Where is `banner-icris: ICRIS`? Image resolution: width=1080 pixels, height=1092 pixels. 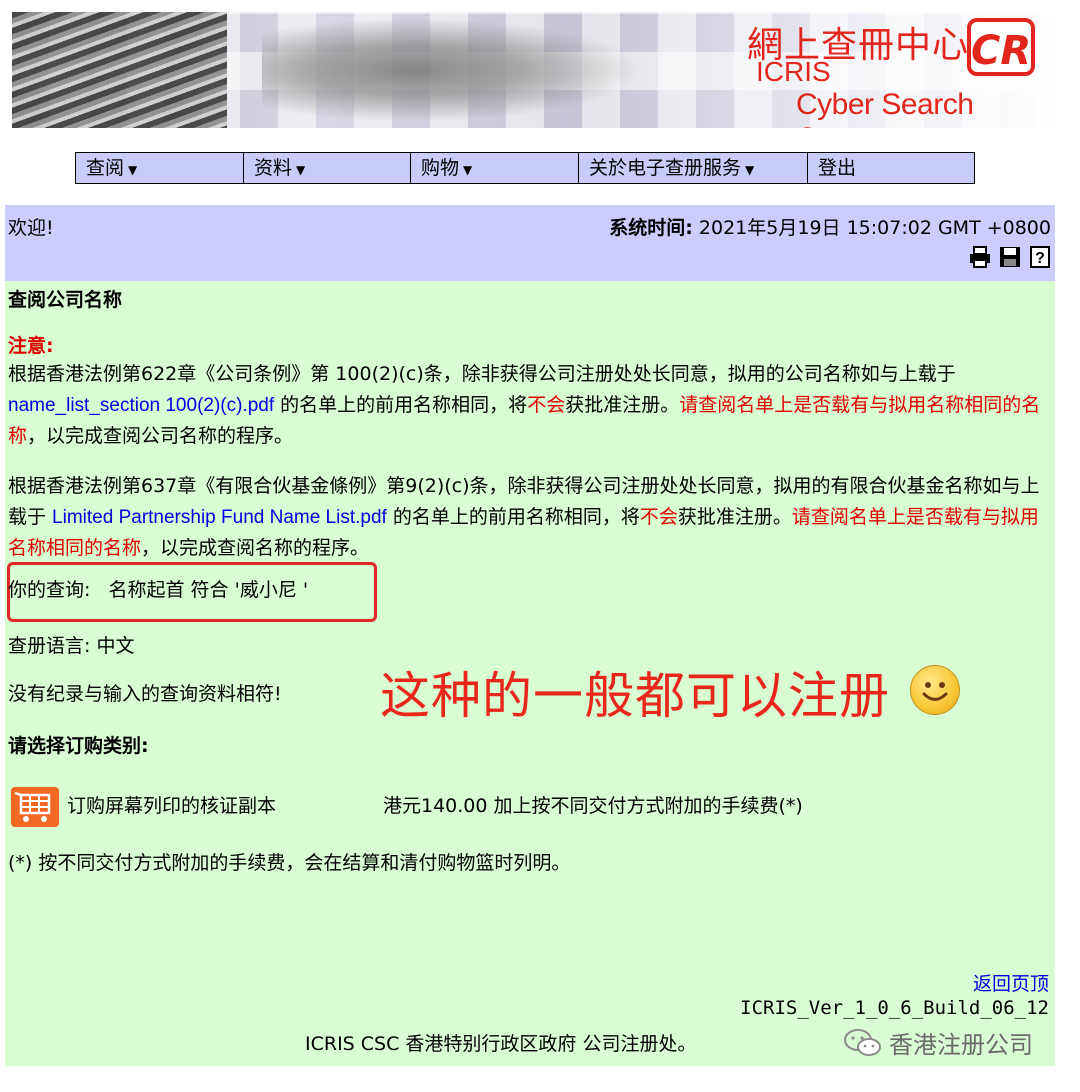
banner-icris: ICRIS is located at coordinates (793, 71).